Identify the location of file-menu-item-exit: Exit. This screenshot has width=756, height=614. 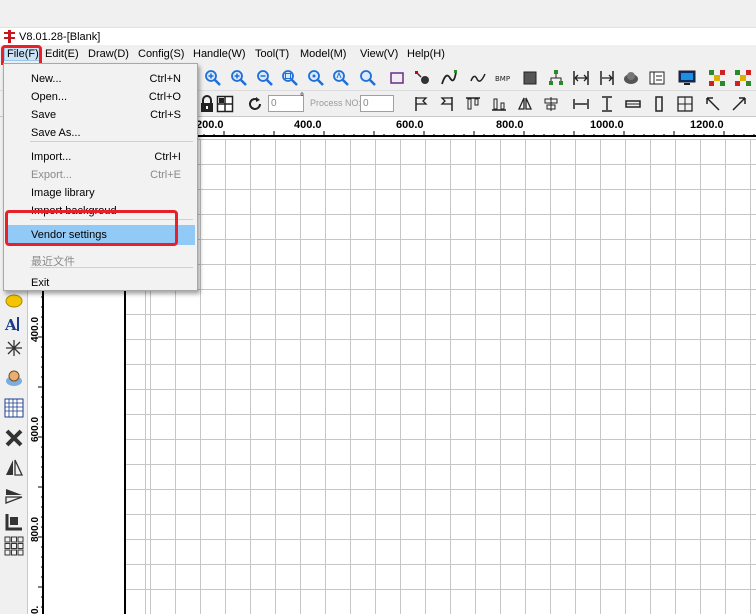
(100, 283).